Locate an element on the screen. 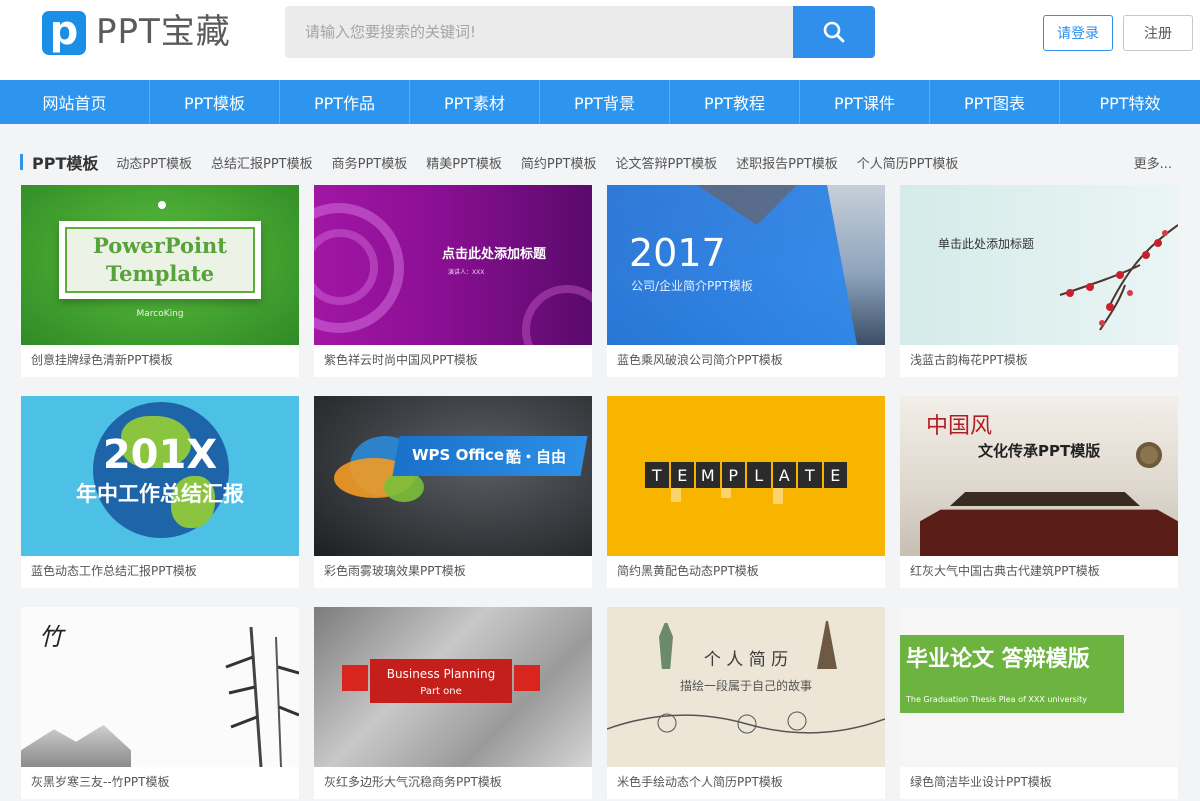 The image size is (1200, 801). template-thumbnail: 个 人 简 历 描绘一段属于自己的故事 is located at coordinates (746, 687).